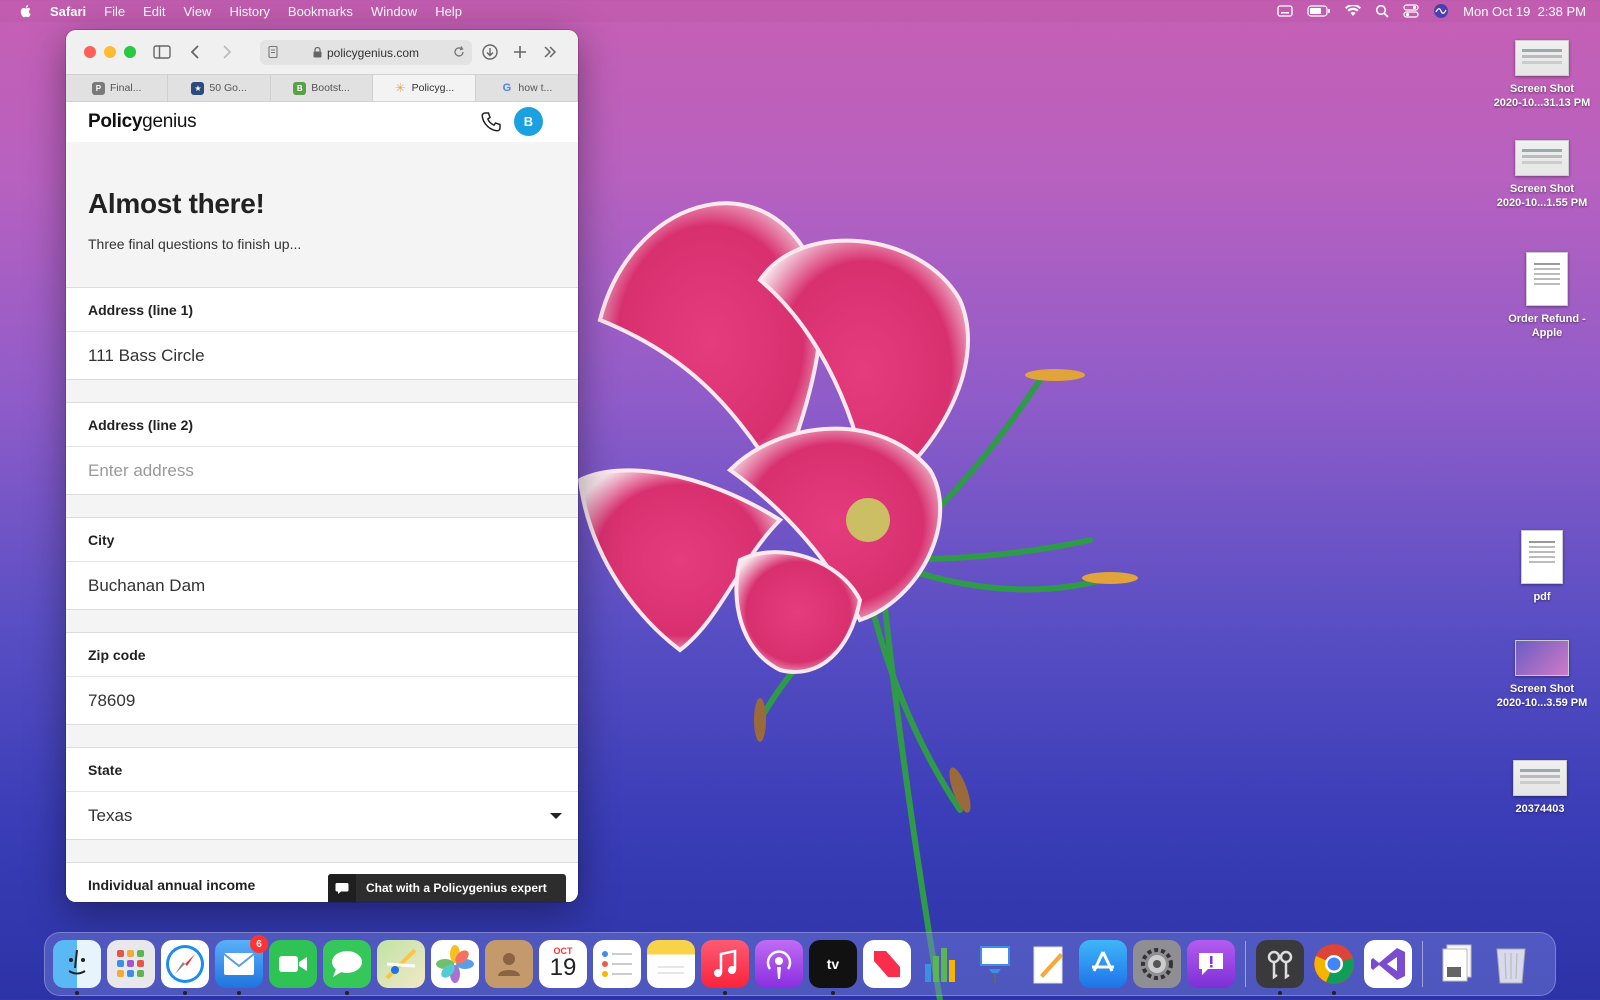 The height and width of the screenshot is (1000, 1600). I want to click on dock-facetime, so click(293, 964).